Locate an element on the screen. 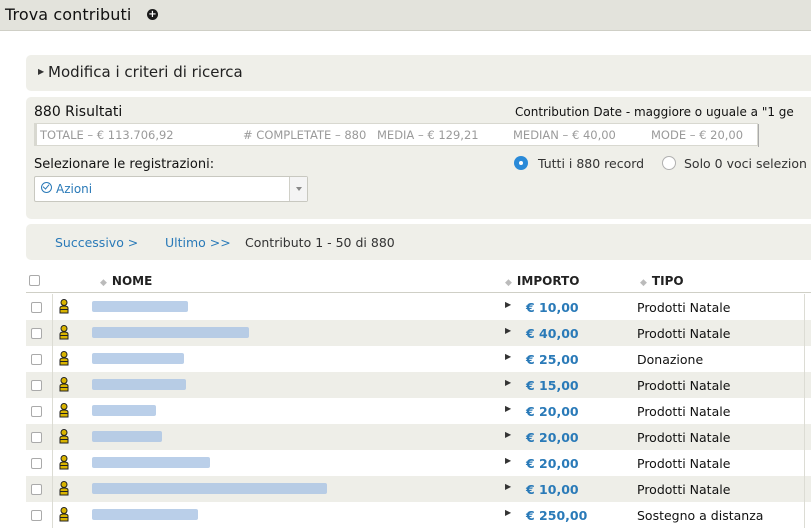 The width and height of the screenshot is (811, 531). contribution-amount: € 40,00 is located at coordinates (552, 333).